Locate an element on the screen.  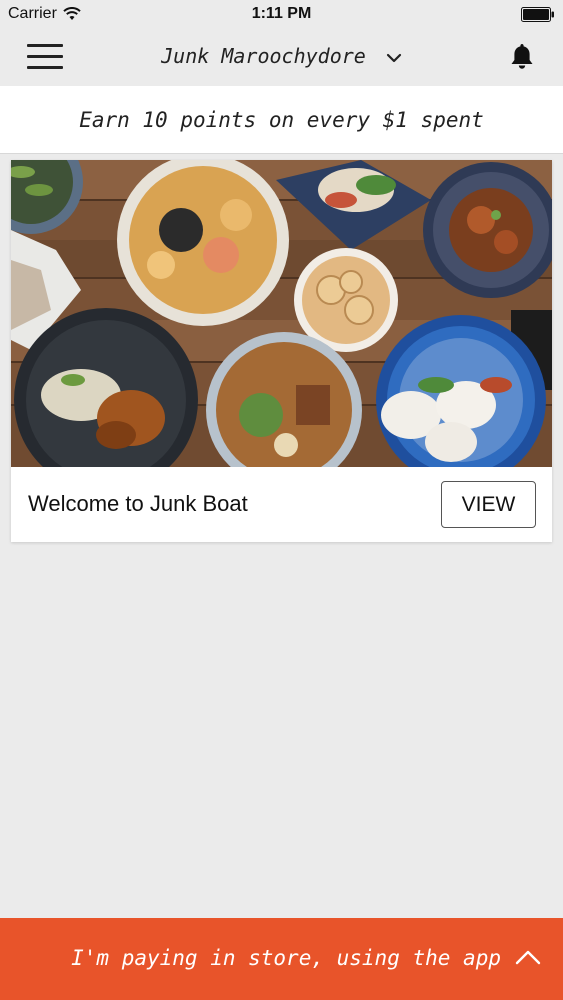
pay-in-store-label: I'm paying in store, using the app is located at coordinates (286, 958).